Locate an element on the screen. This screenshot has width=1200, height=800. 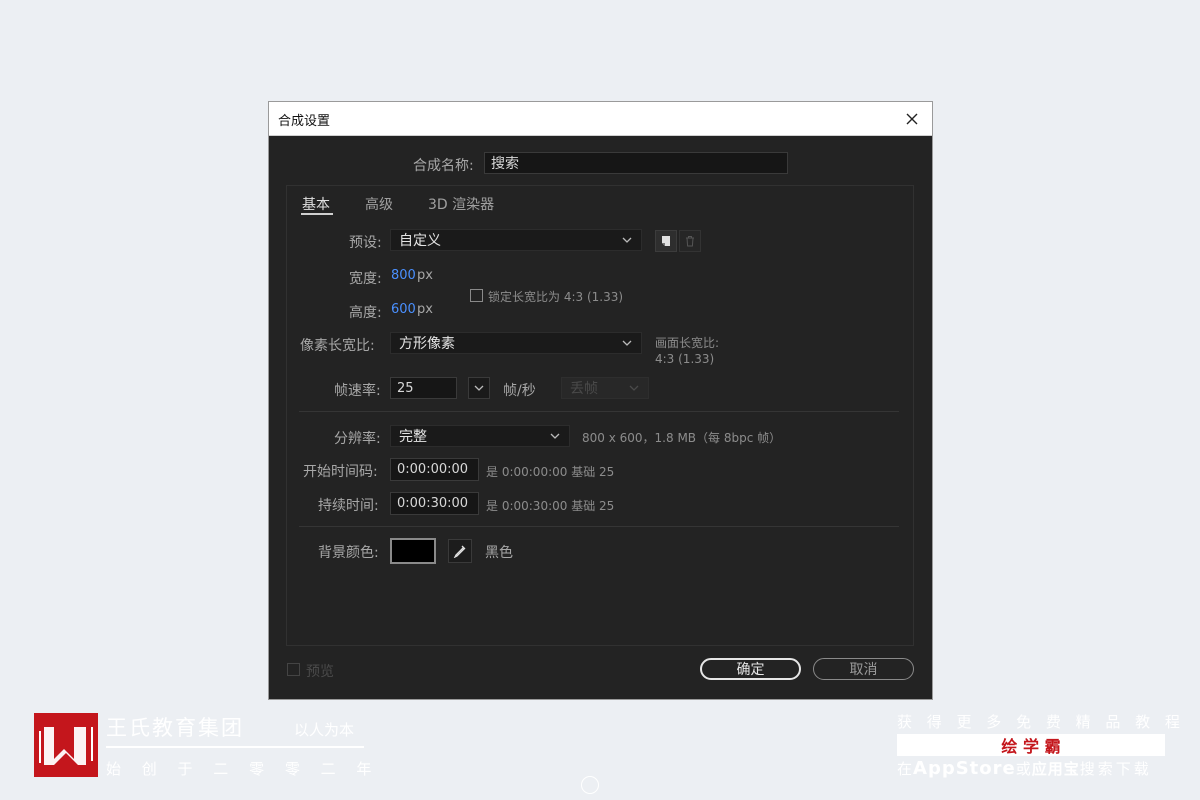
brand-divider is located at coordinates (235, 747).